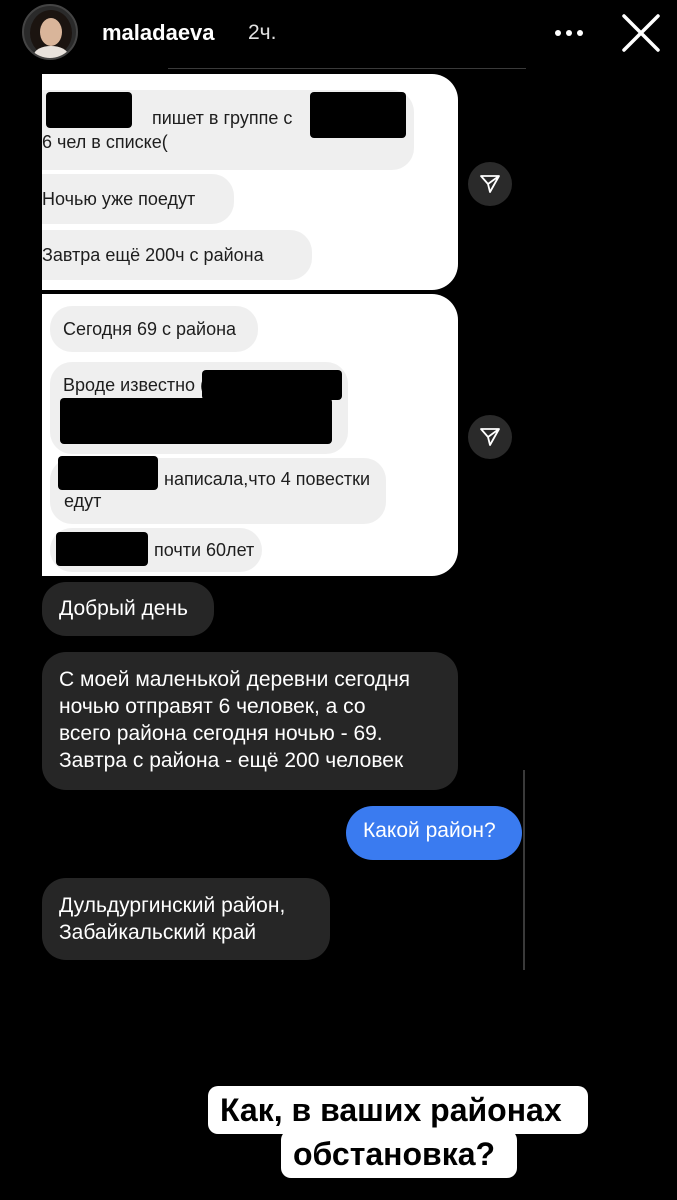 This screenshot has width=677, height=1200. What do you see at coordinates (119, 199) in the screenshot?
I see `screenshot-message-line: Ночью уже поедут` at bounding box center [119, 199].